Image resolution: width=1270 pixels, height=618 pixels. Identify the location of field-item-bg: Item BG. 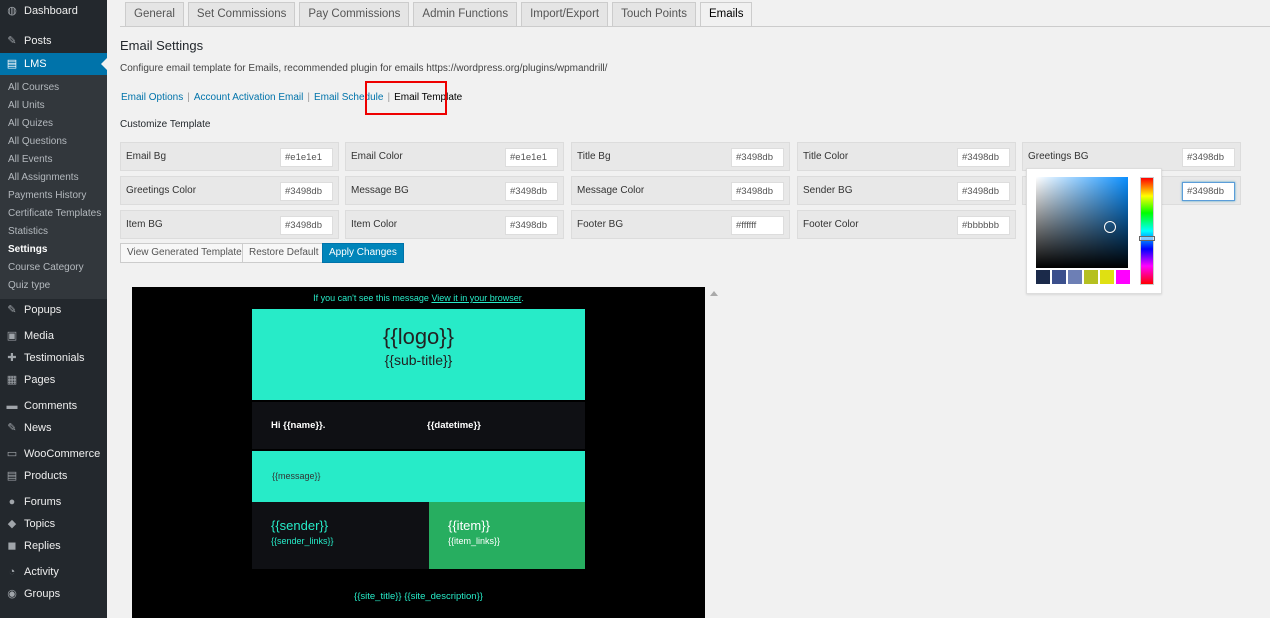
(229, 224).